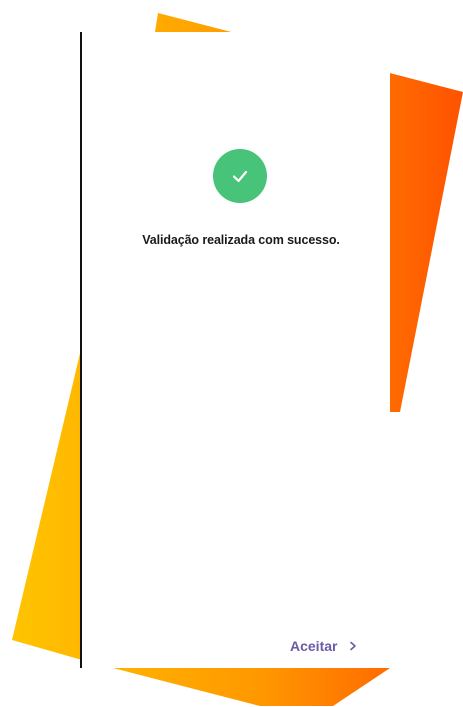  I want to click on accept-button-label: Aceitar, so click(314, 646).